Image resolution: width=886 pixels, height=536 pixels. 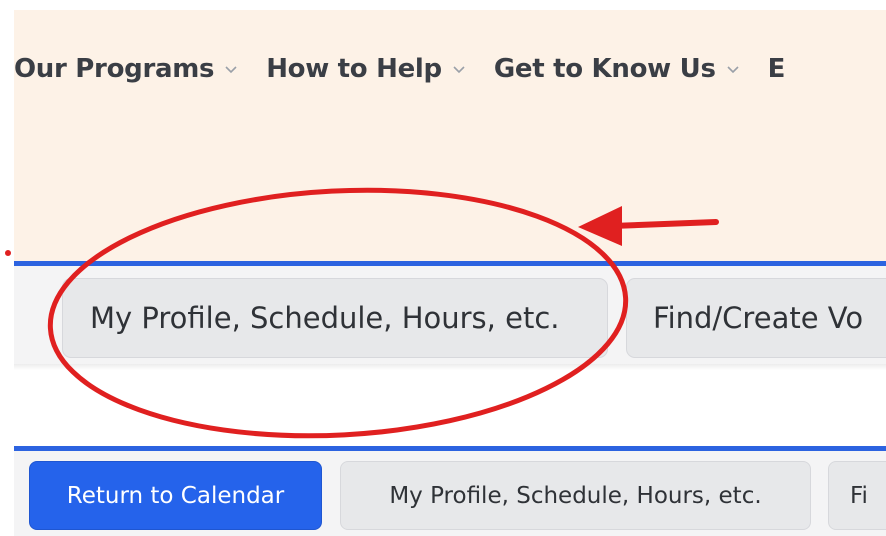 I want to click on nav-item-our-programs: Our Programs, so click(x=126, y=69).